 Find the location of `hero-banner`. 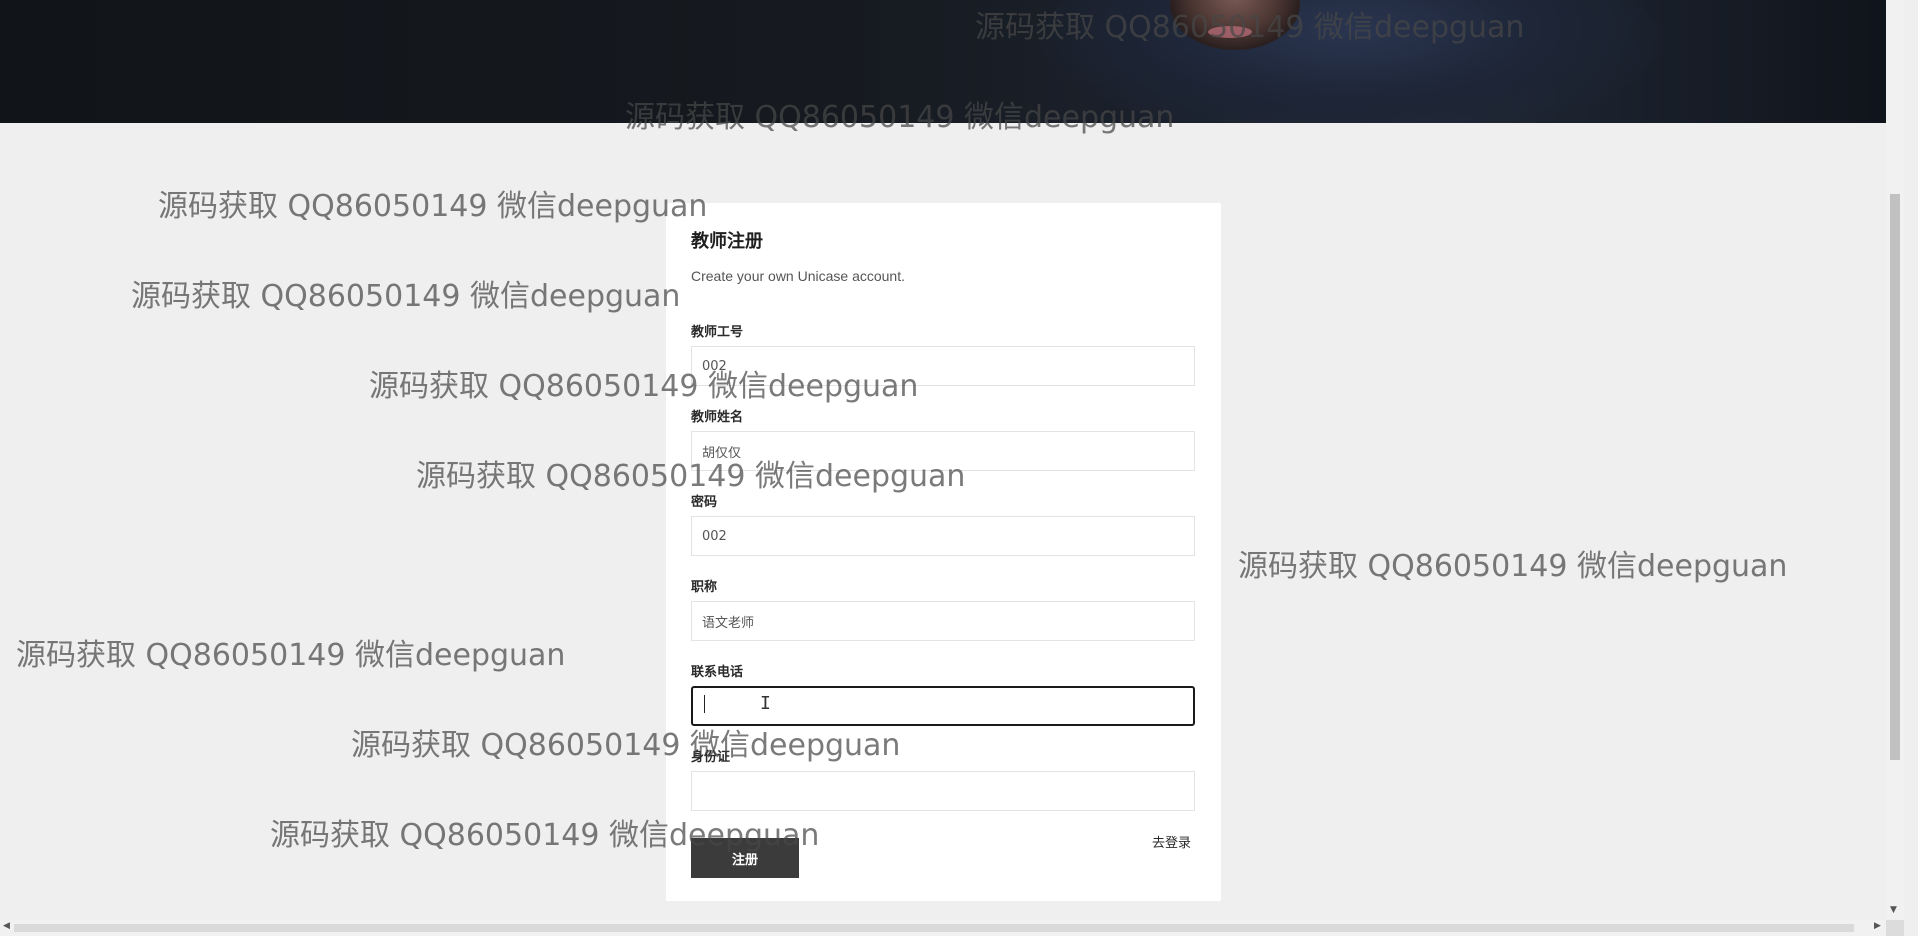

hero-banner is located at coordinates (943, 61).